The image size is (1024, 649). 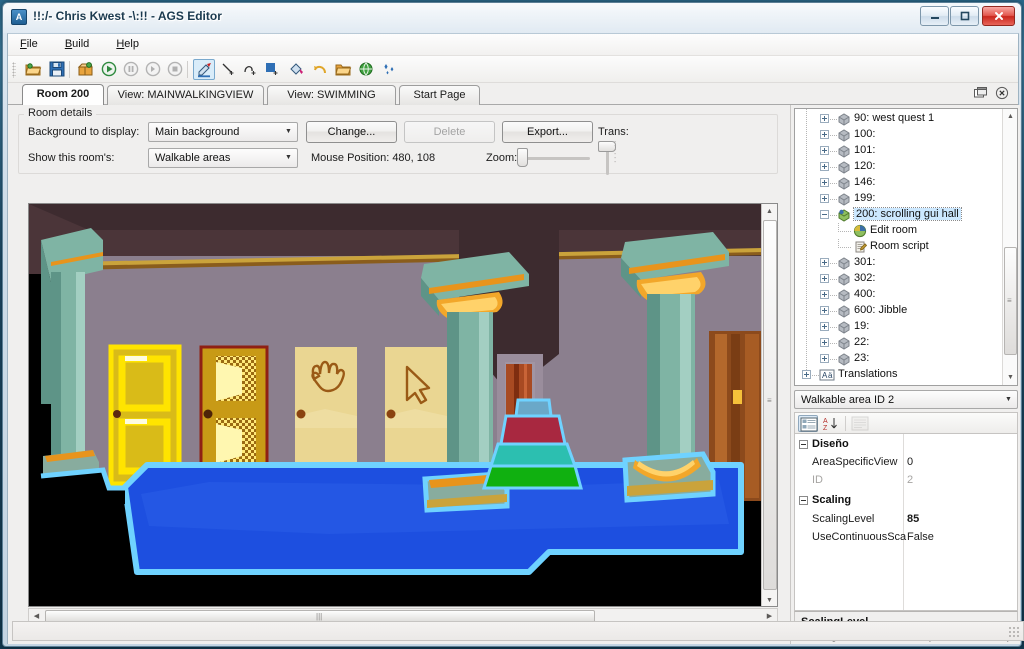 I want to click on tree-node-22: 22:, so click(x=898, y=343).